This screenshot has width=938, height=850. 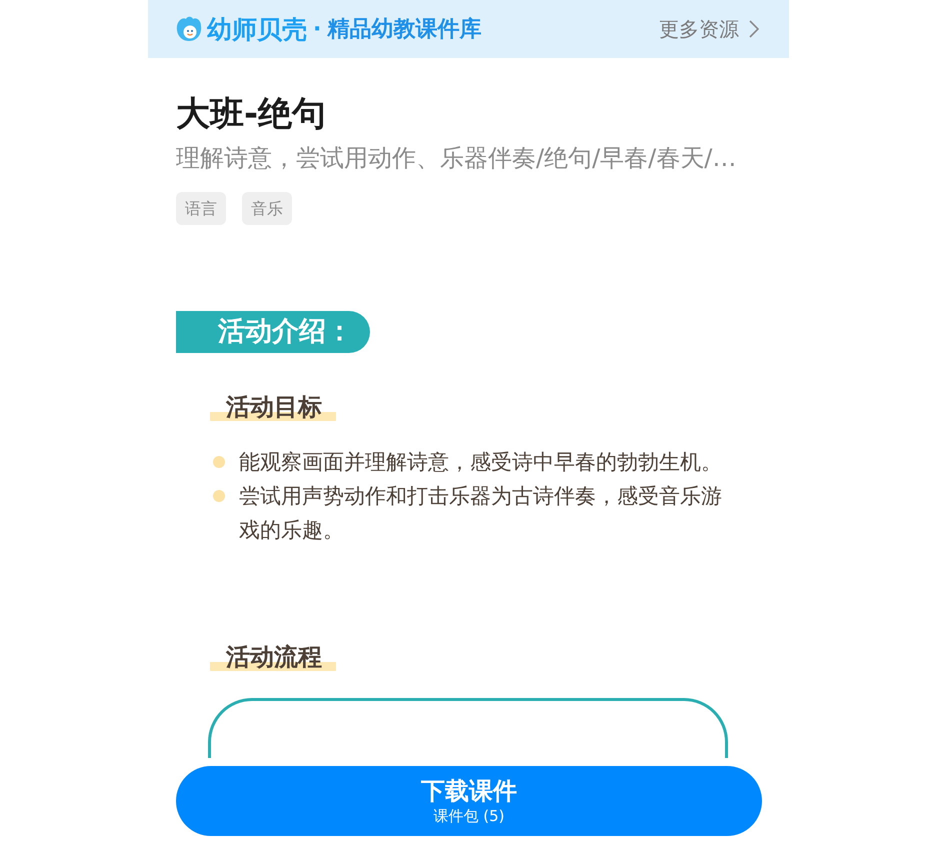 I want to click on brand-tagline: 精品幼教课件库, so click(x=404, y=30).